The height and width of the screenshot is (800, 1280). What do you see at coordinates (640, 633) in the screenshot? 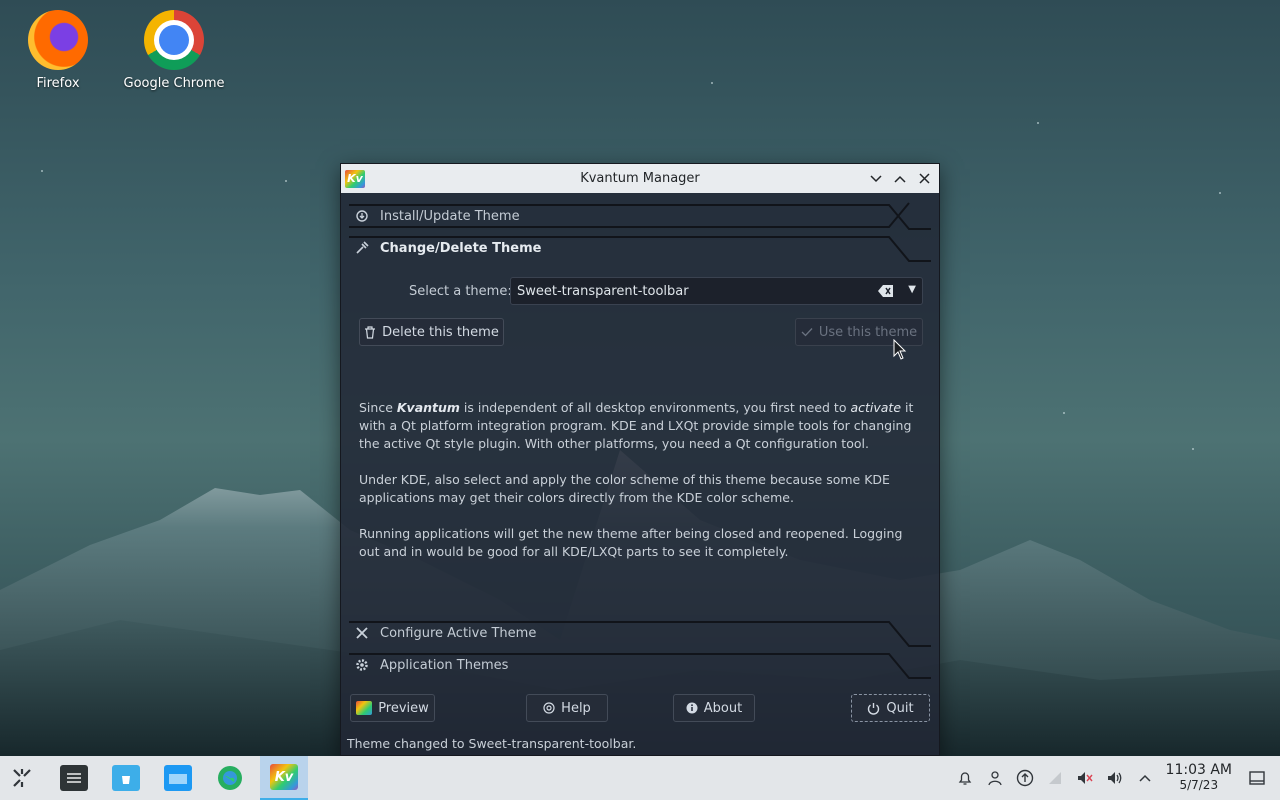
I see `section-configure-active-theme: Configure Active Theme` at bounding box center [640, 633].